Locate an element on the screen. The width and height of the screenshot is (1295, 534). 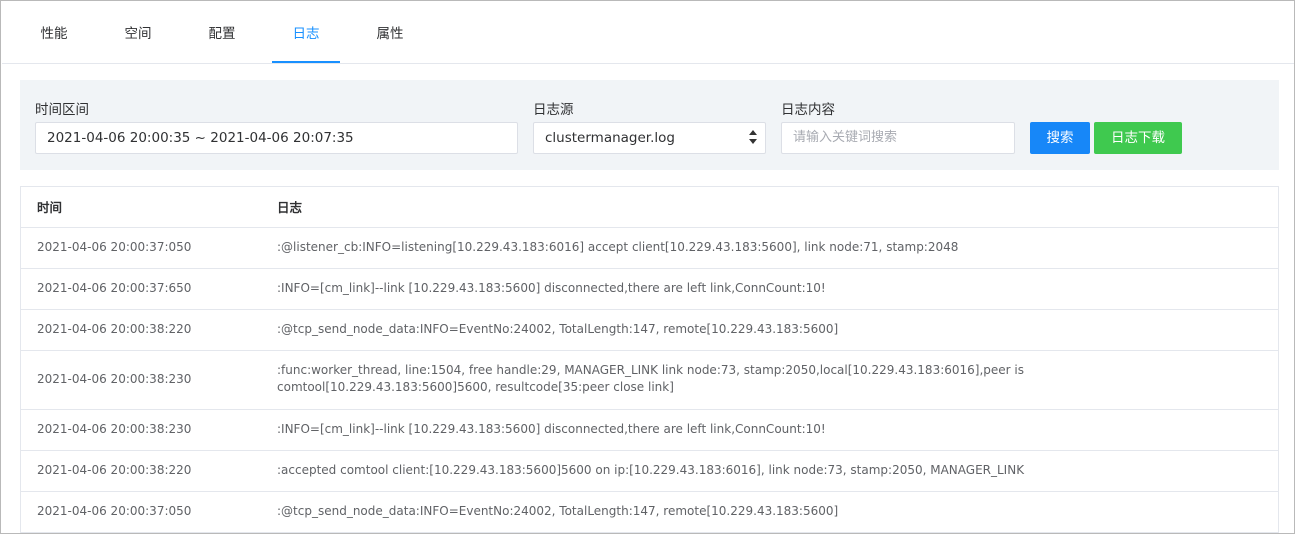
column-header-time: 时间 is located at coordinates (50, 207).